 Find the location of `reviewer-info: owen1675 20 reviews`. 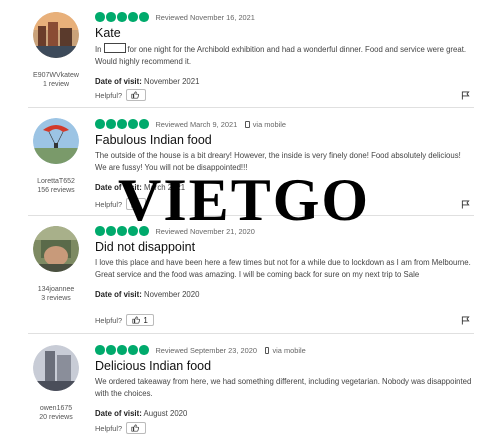

reviewer-info: owen1675 20 reviews is located at coordinates (56, 383).